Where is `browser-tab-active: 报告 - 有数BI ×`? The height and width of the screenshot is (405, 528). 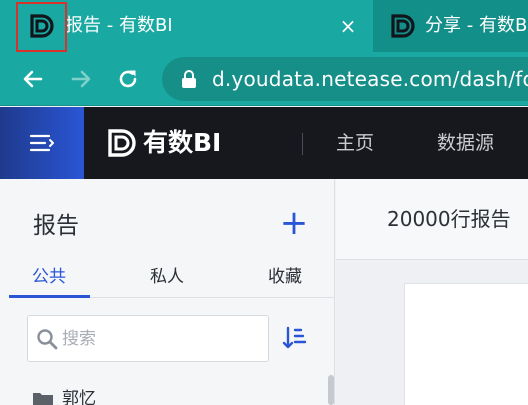 browser-tab-active: 报告 - 有数BI × is located at coordinates (186, 26).